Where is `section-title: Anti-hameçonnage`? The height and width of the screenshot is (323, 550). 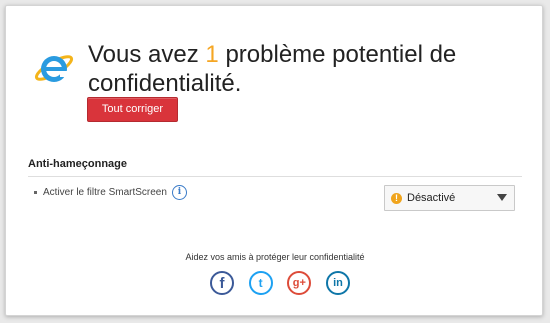 section-title: Anti-hameçonnage is located at coordinates (78, 164).